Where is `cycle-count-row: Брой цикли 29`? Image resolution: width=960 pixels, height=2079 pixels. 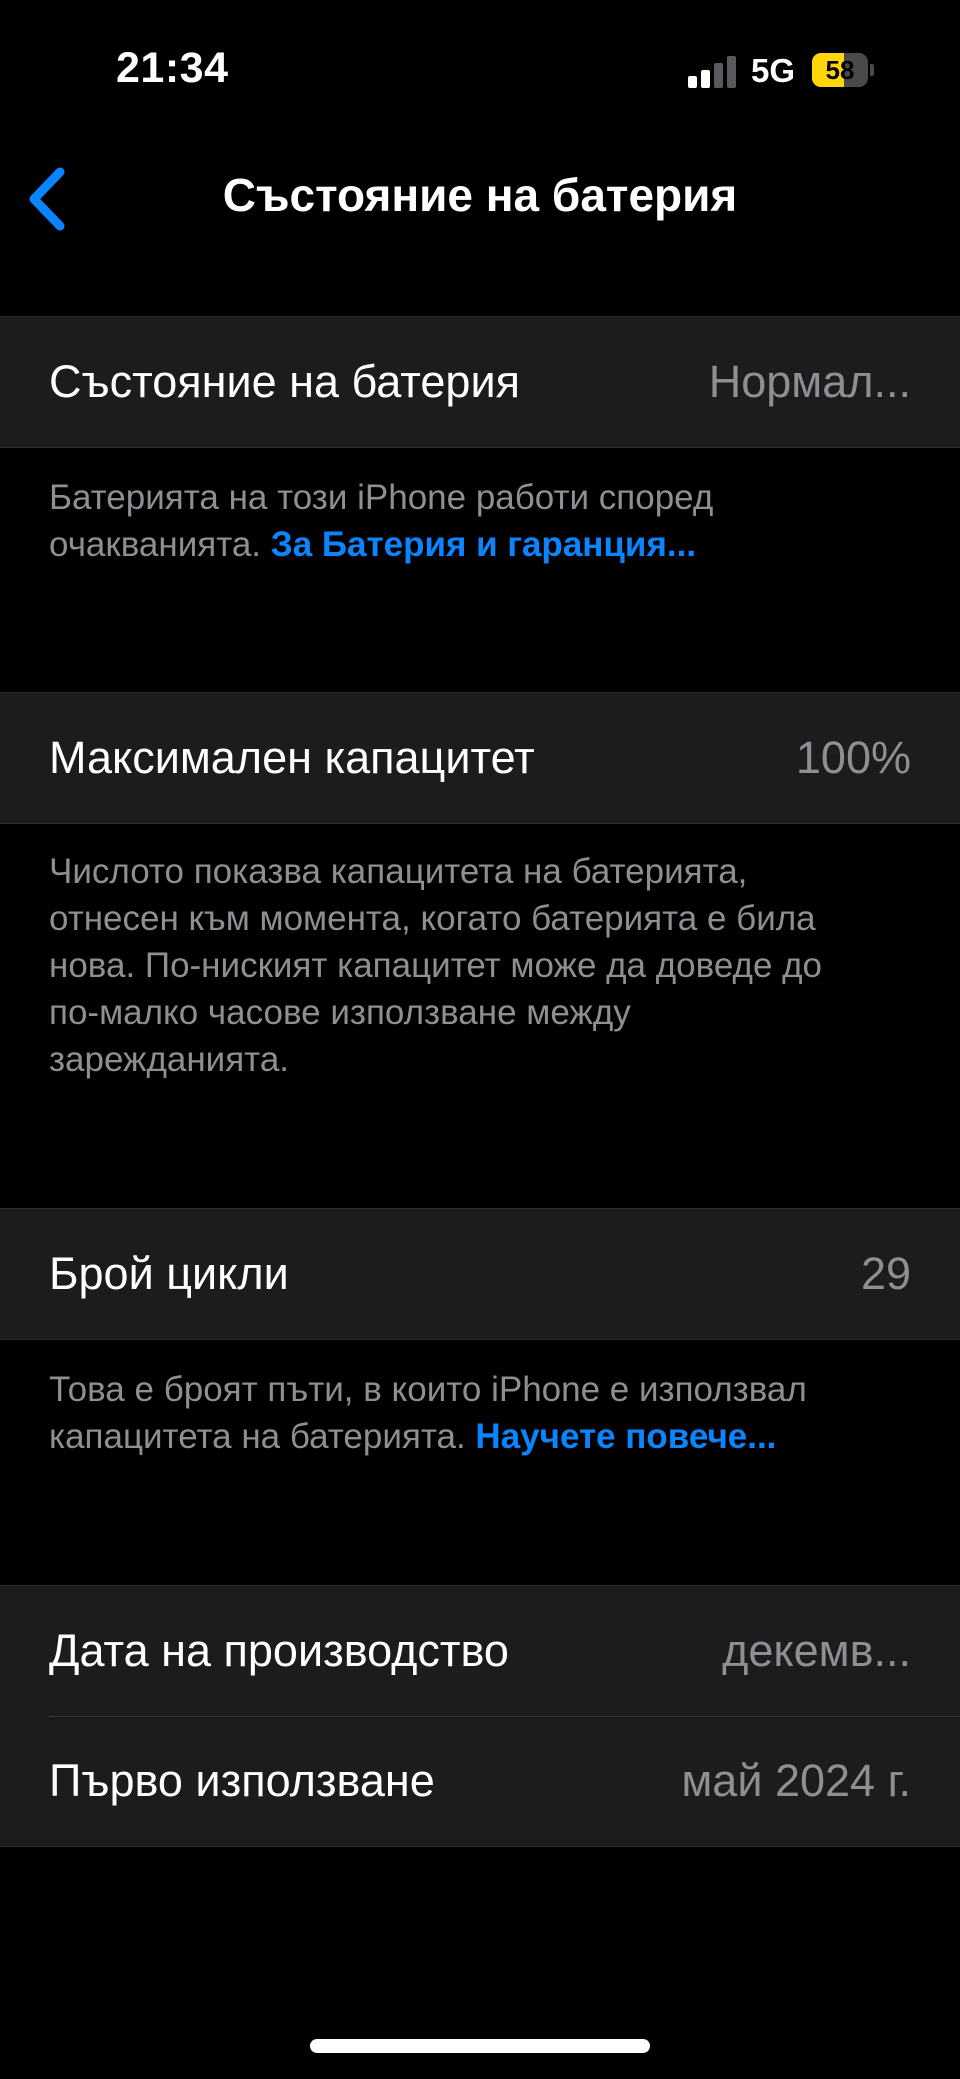 cycle-count-row: Брой цикли 29 is located at coordinates (480, 1274).